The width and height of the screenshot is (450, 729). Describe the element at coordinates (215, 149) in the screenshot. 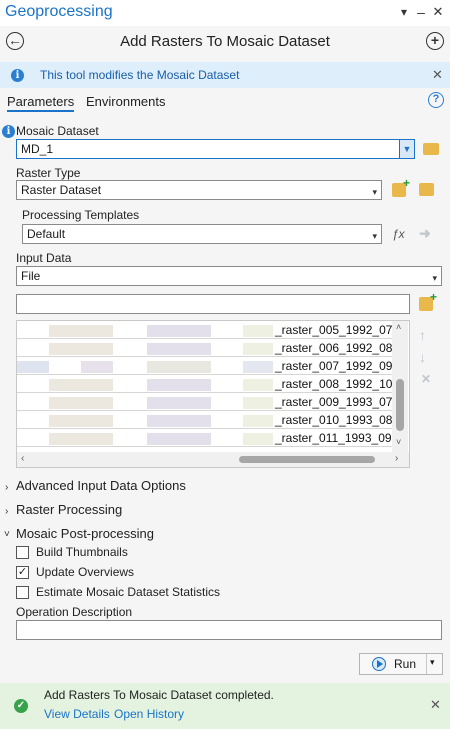

I see `mosaic-dataset-field: MD_1` at that location.